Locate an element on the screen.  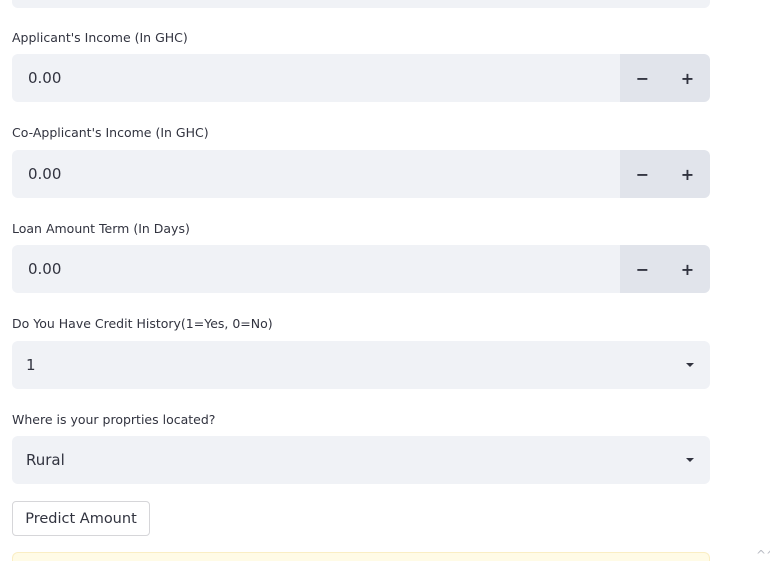
applicant-income-input: 0.00 − + is located at coordinates (361, 78).